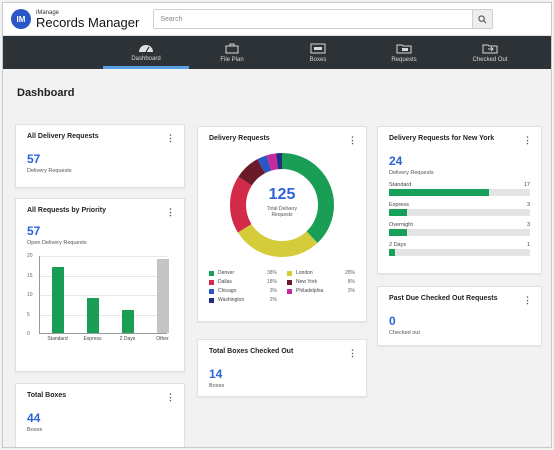 The height and width of the screenshot is (450, 554). I want to click on legend-label: Dallas, so click(225, 282).